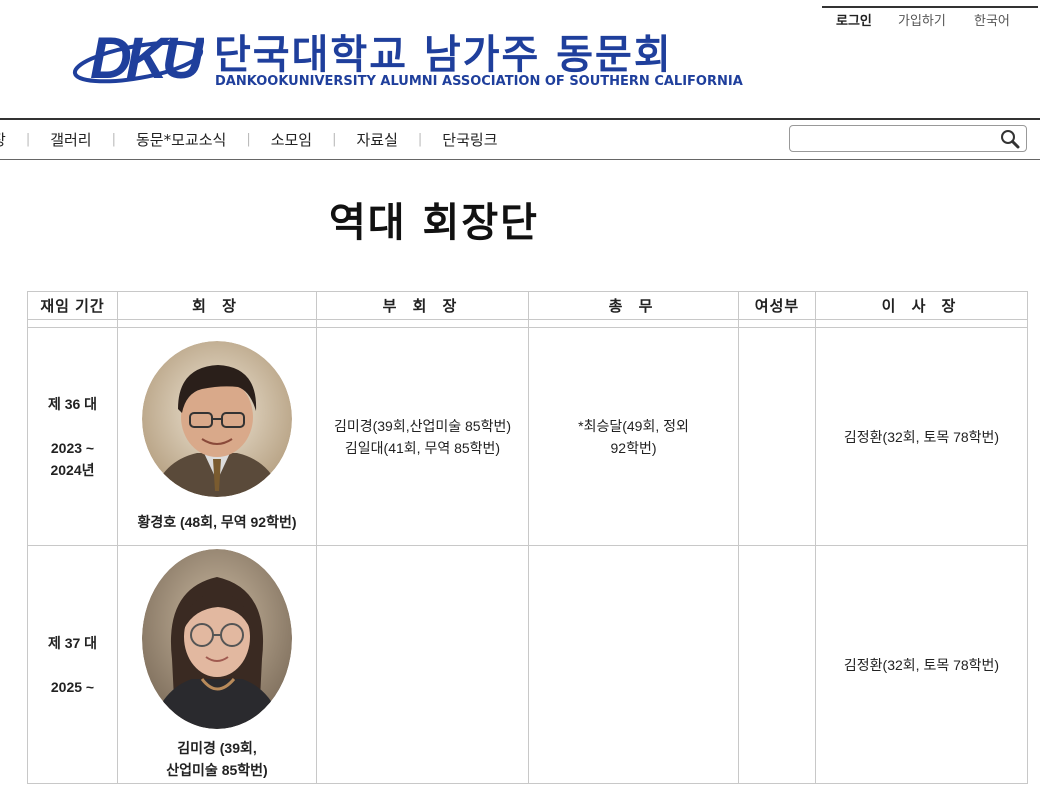 This screenshot has width=1054, height=788. I want to click on president-name: 김미경 (39회,, so click(217, 747).